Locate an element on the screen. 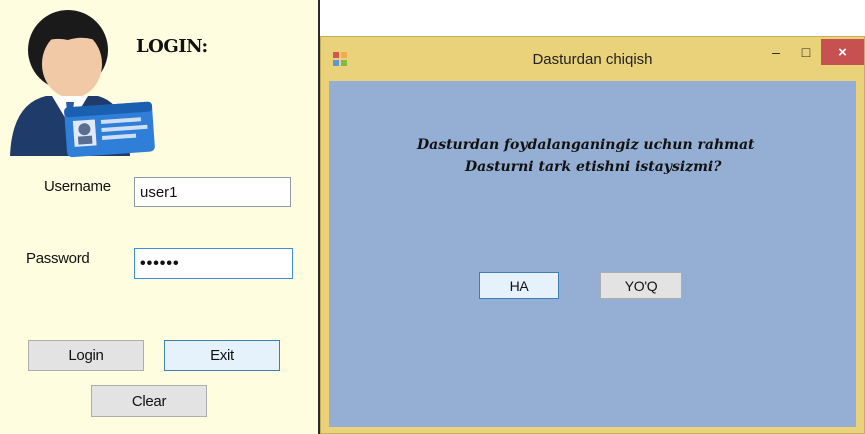 The image size is (865, 434). message-line-2: Dasturni tark etishni istaysizmi? is located at coordinates (593, 167).